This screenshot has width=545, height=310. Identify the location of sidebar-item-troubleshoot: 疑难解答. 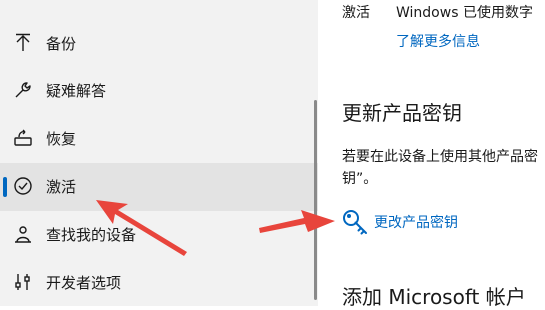
(159, 91).